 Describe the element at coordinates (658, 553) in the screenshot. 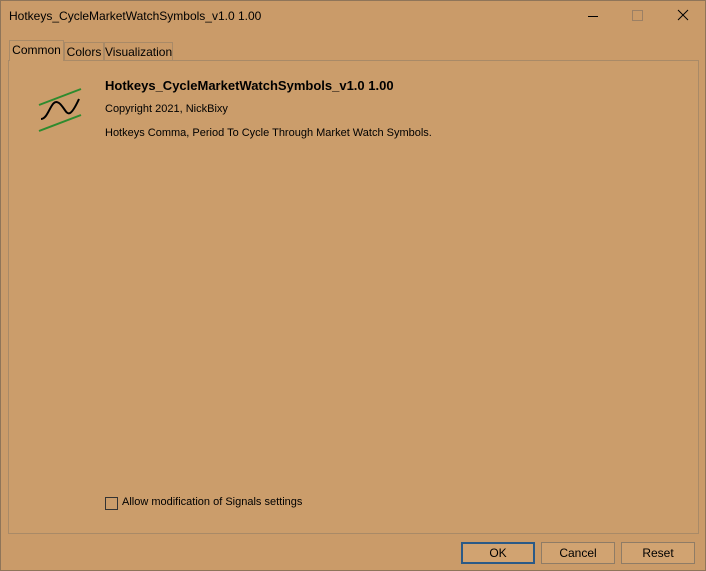

I see `reset-button: Reset` at that location.